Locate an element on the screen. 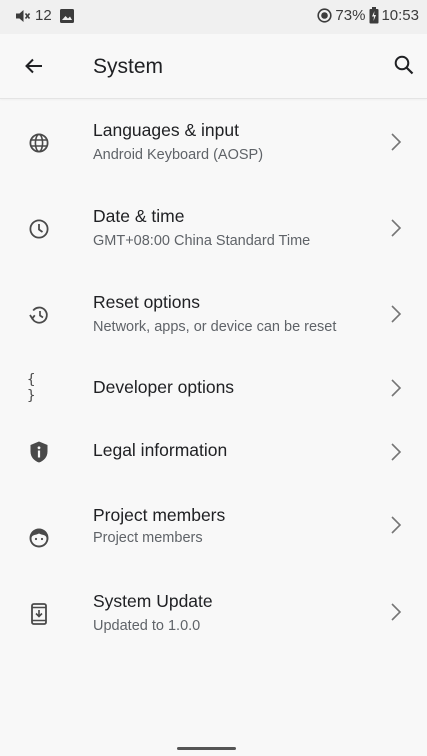  item-subtitle: Network, apps, or device can be reset is located at coordinates (215, 327).